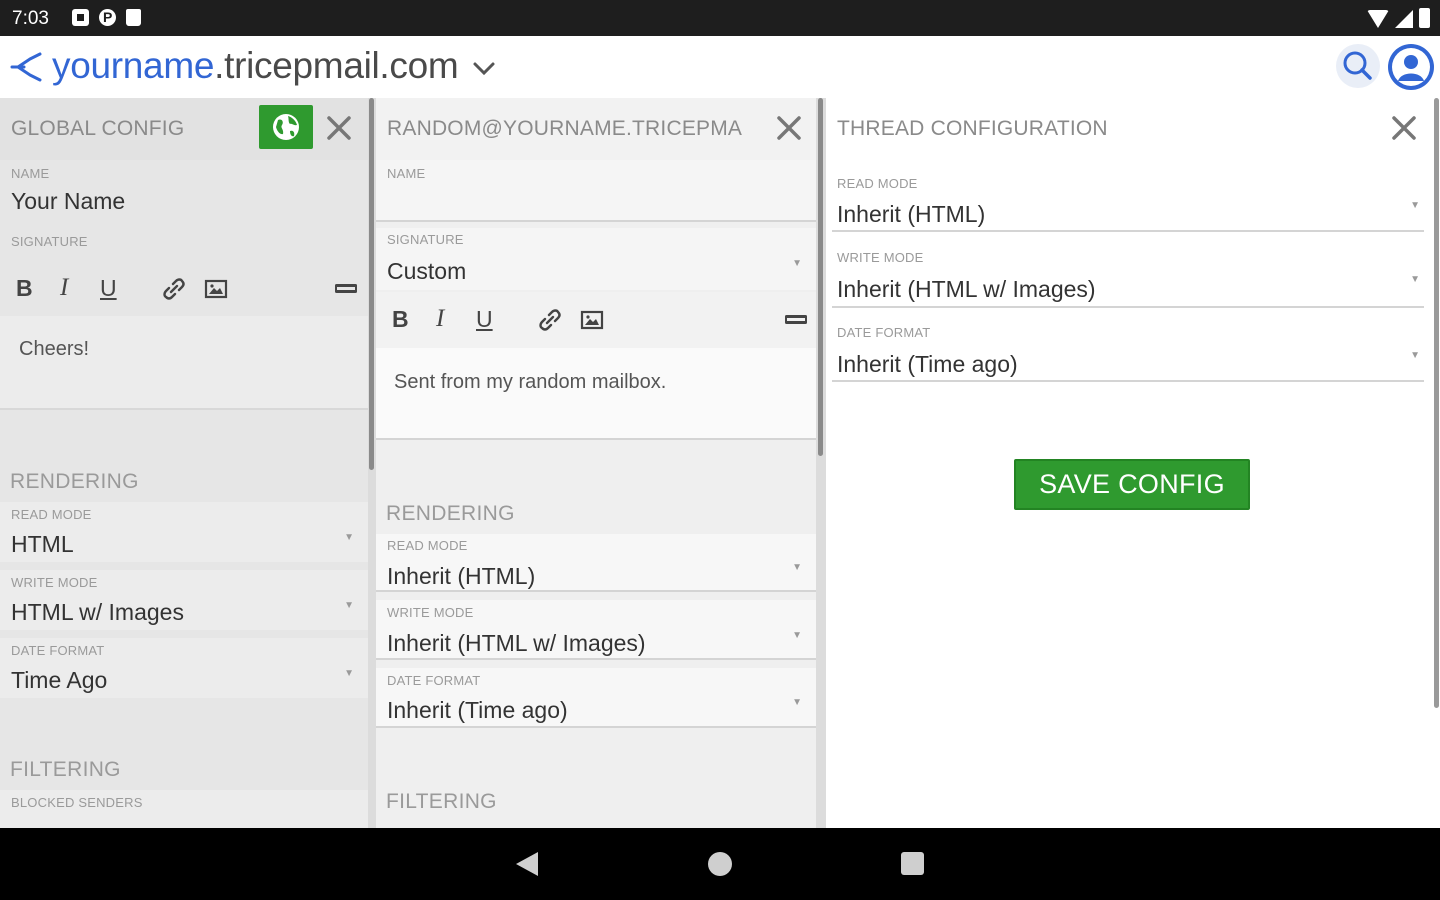  I want to click on account-domain: yourname.tricepmail.com, so click(255, 66).